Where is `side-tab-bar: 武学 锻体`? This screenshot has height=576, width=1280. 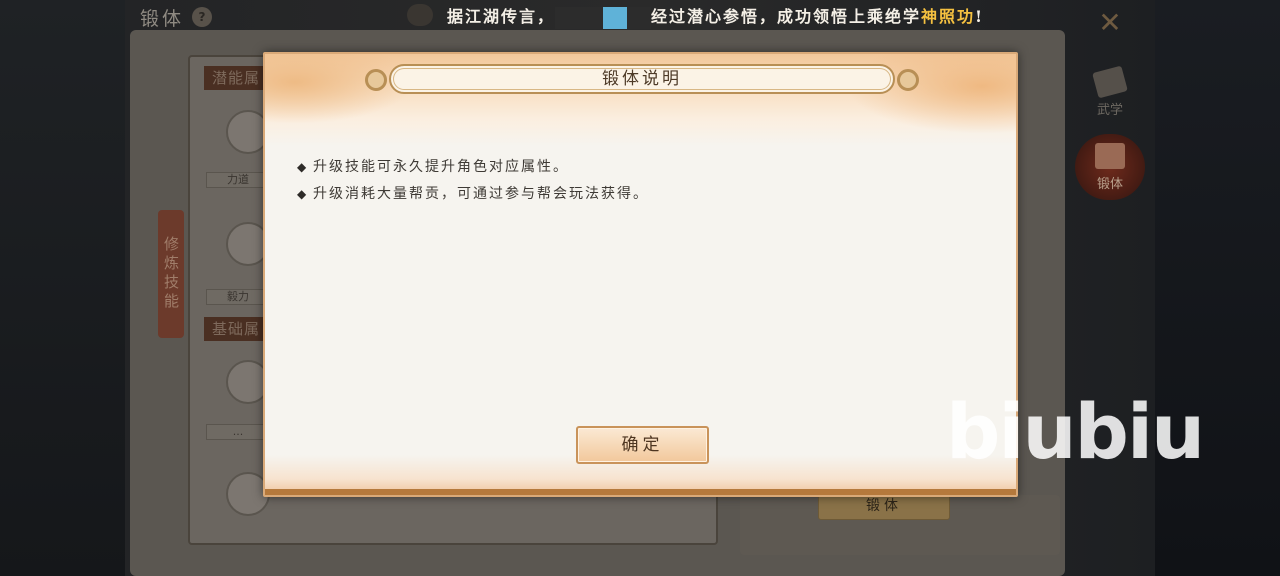 side-tab-bar: 武学 锻体 is located at coordinates (1110, 130).